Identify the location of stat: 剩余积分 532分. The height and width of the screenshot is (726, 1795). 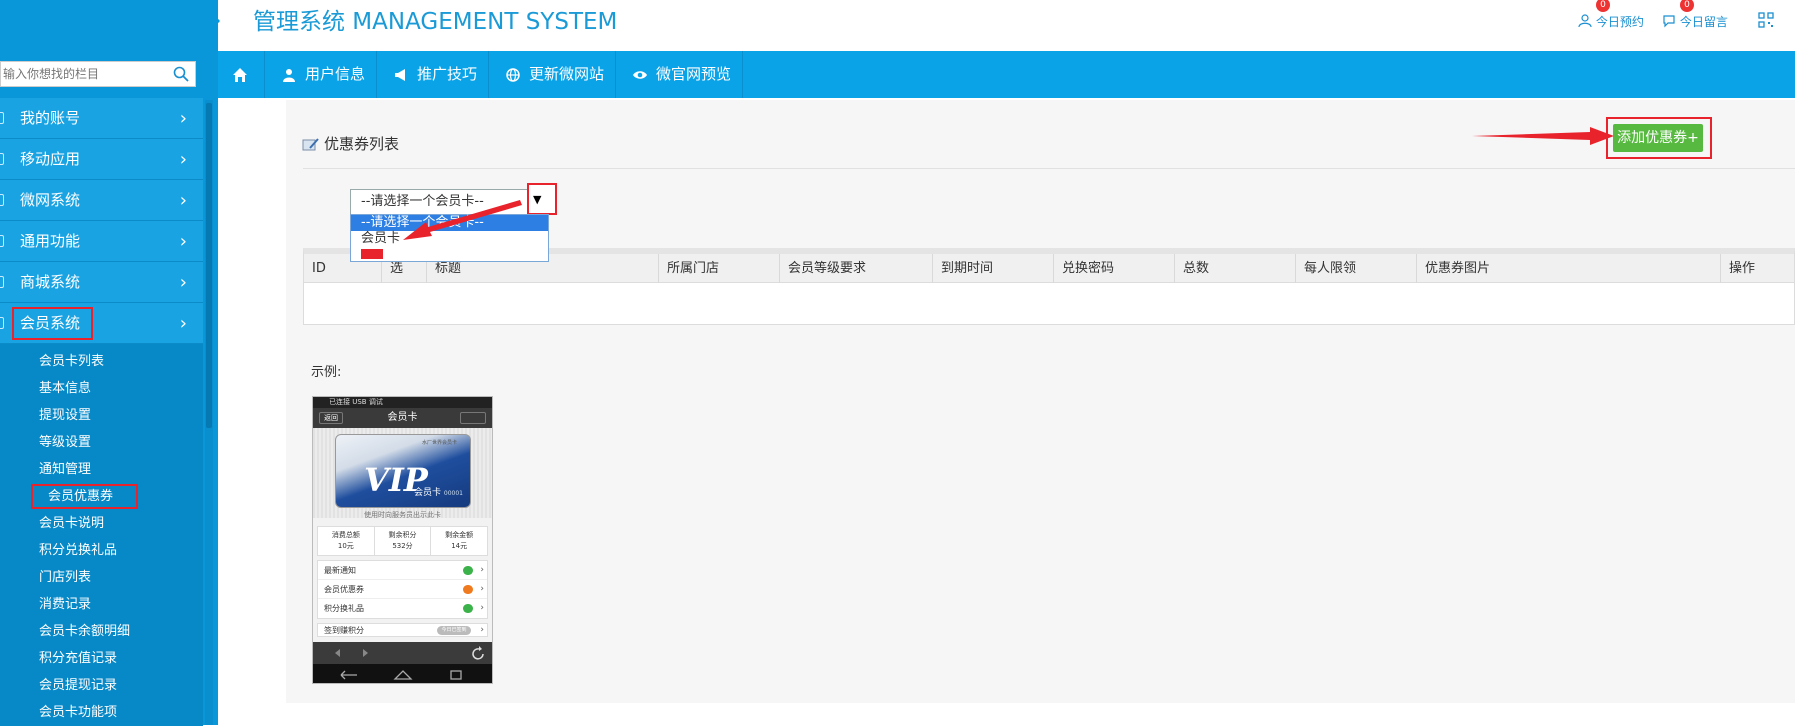
(403, 541).